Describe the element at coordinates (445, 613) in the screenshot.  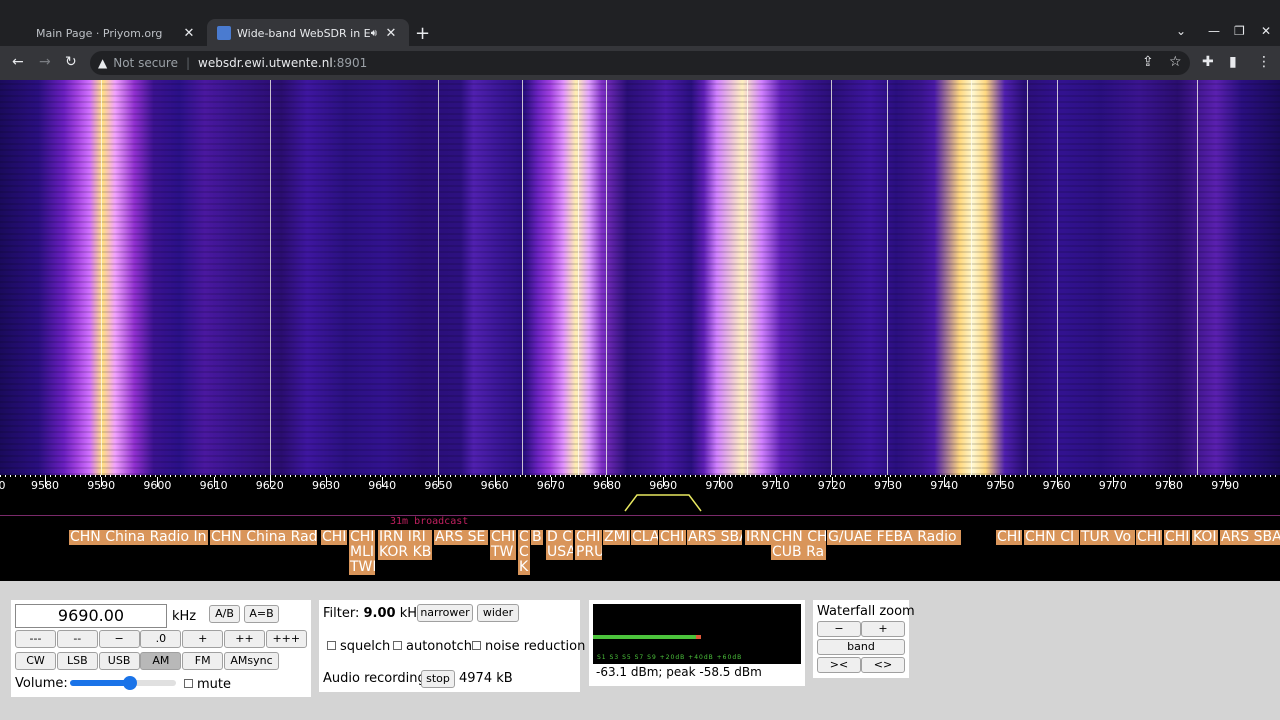
I see `narrower-button: narrower` at that location.